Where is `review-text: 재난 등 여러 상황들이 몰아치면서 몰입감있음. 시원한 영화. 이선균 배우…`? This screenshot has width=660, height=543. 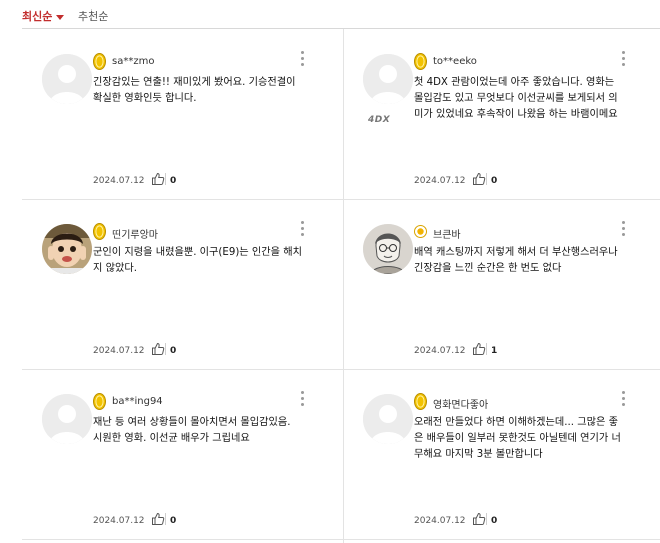
review-text: 재난 등 여러 상황들이 몰아치면서 몰입감있음. 시원한 영화. 이선균 배우… is located at coordinates (192, 430).